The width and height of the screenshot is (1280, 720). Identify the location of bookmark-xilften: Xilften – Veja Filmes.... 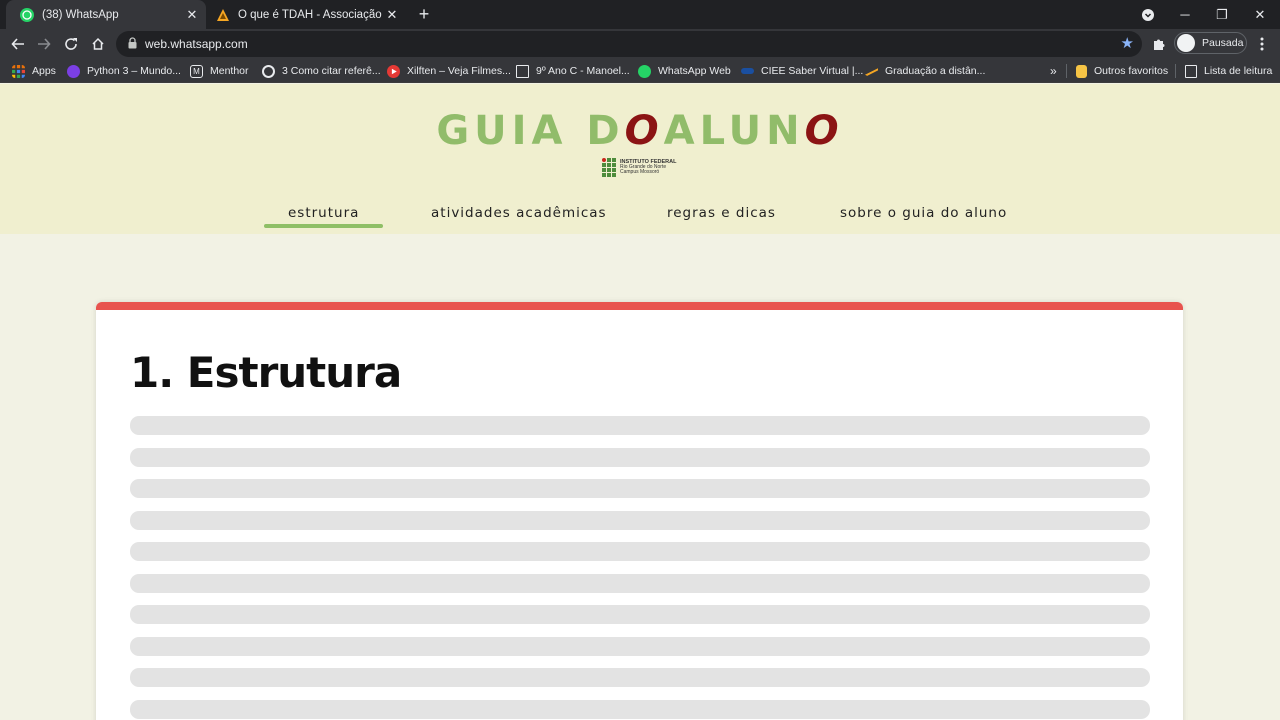
(449, 71).